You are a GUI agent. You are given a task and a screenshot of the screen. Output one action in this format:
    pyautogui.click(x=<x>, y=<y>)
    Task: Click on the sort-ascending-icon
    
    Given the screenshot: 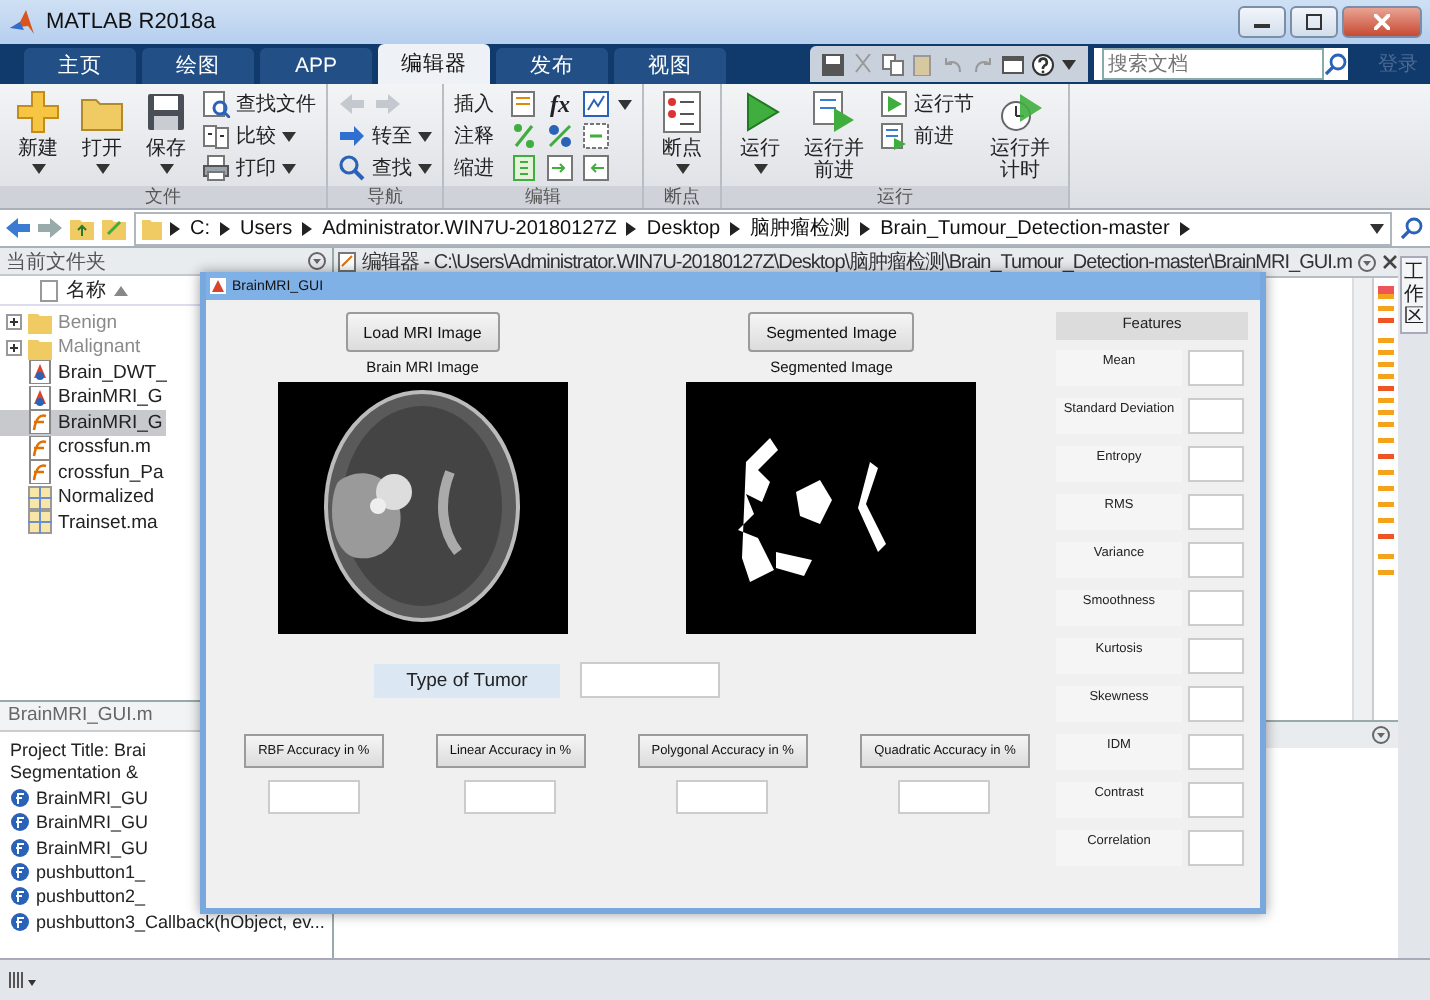 What is the action you would take?
    pyautogui.click(x=121, y=290)
    